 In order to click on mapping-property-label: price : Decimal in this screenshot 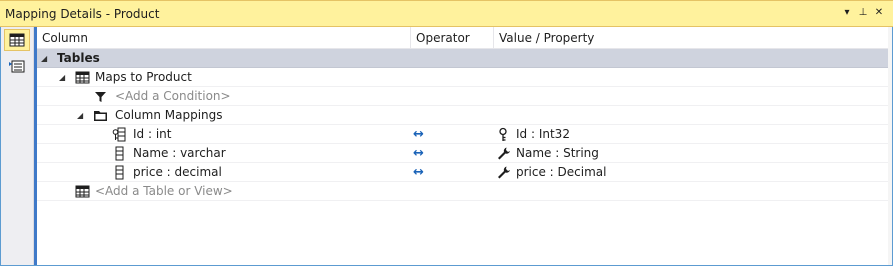, I will do `click(561, 172)`.